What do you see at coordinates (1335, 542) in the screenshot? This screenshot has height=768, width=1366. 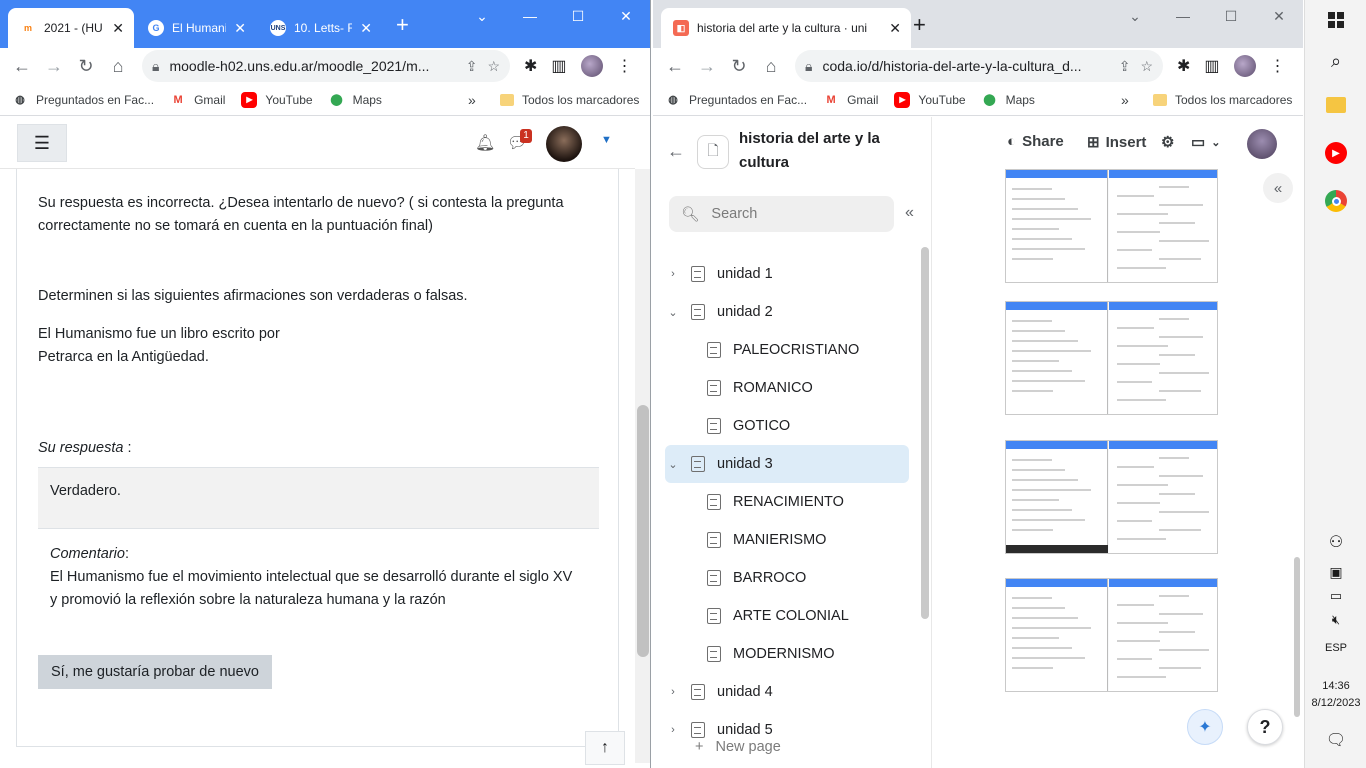 I see `people-icon: ⚇` at bounding box center [1335, 542].